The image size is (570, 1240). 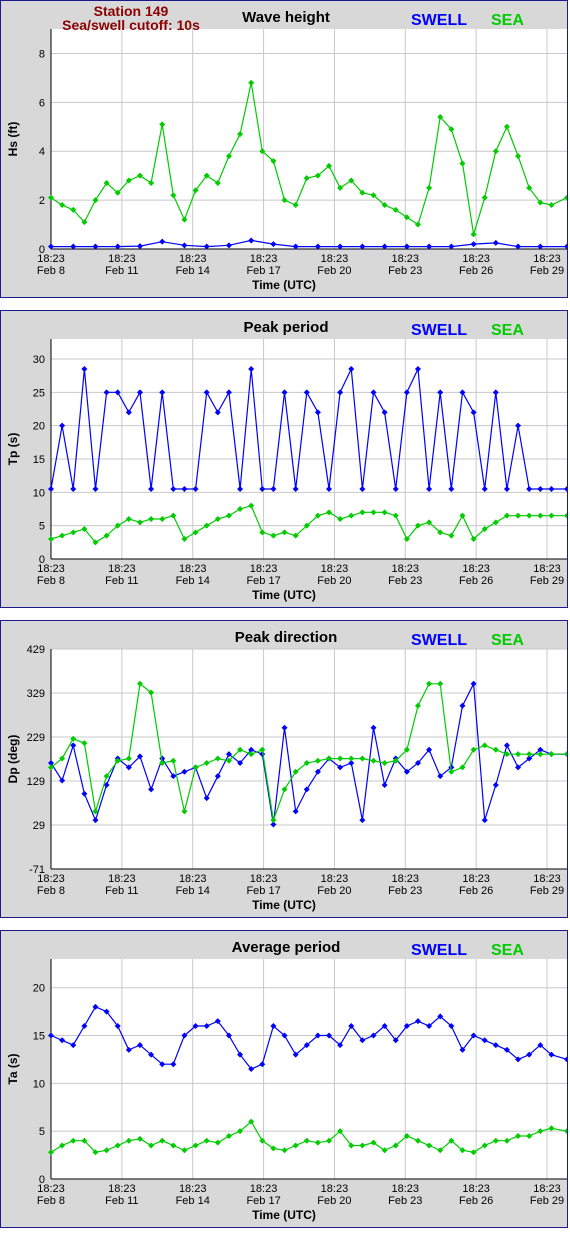 What do you see at coordinates (39, 989) in the screenshot?
I see `y-tick-label: 20` at bounding box center [39, 989].